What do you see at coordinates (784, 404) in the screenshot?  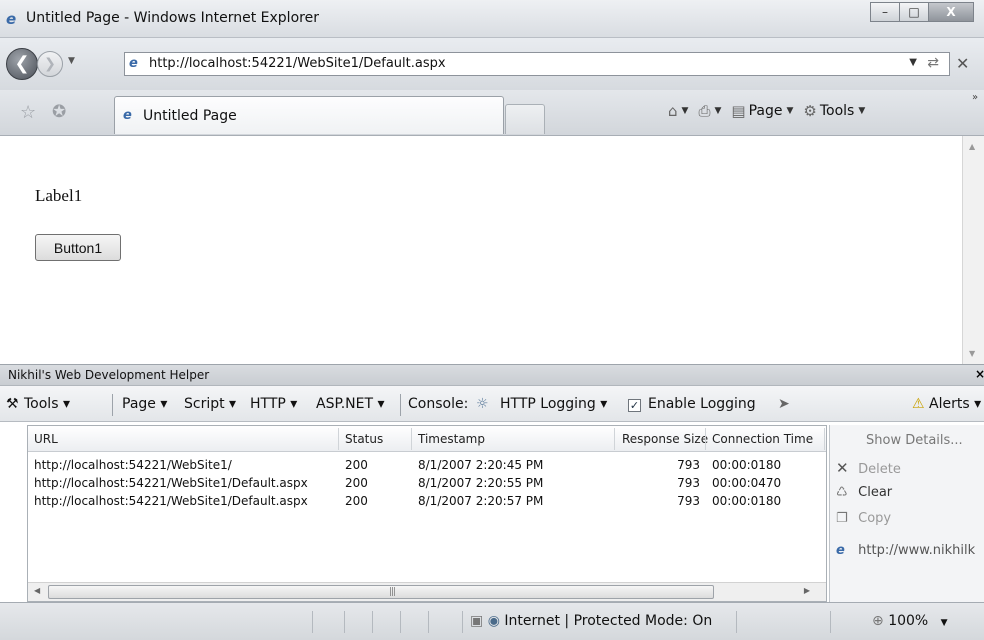 I see `export-icon: ➤` at bounding box center [784, 404].